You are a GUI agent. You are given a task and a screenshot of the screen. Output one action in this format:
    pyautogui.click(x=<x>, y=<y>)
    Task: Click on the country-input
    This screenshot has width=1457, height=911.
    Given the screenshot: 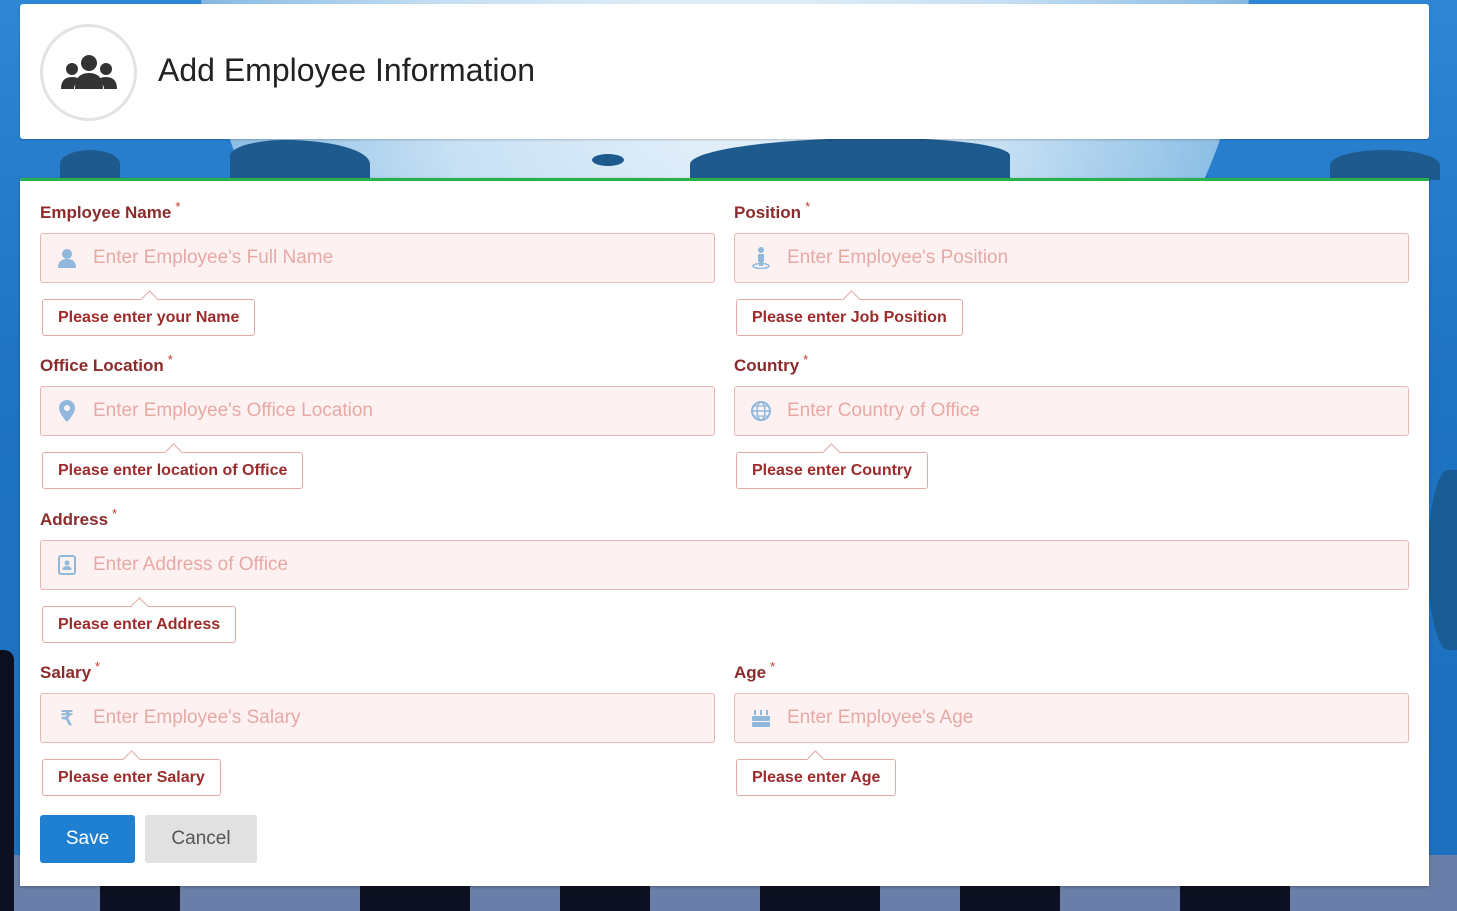 What is the action you would take?
    pyautogui.click(x=1097, y=411)
    